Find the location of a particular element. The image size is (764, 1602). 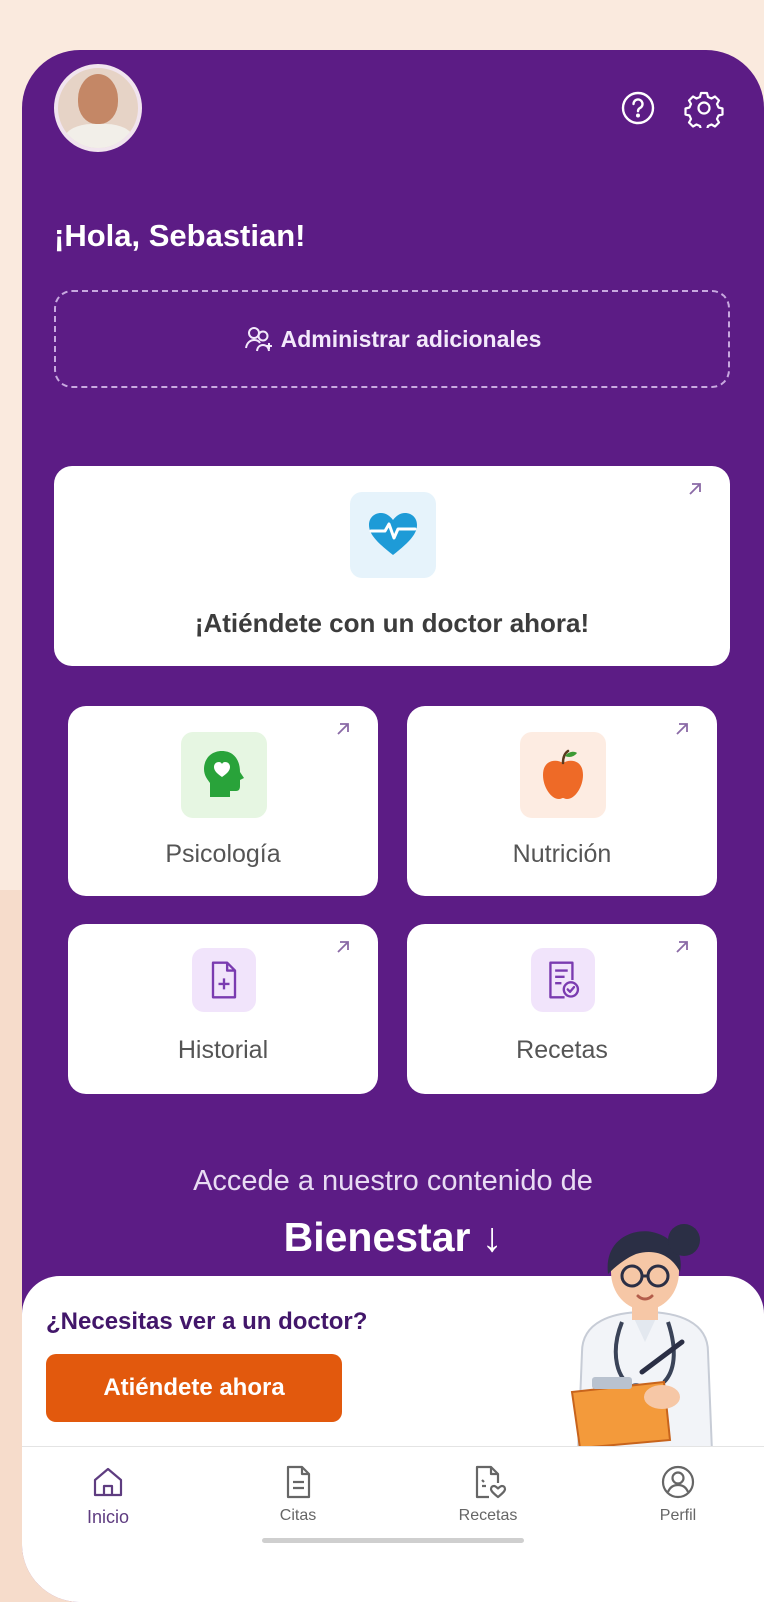

avatar-shirt is located at coordinates (99, 136).